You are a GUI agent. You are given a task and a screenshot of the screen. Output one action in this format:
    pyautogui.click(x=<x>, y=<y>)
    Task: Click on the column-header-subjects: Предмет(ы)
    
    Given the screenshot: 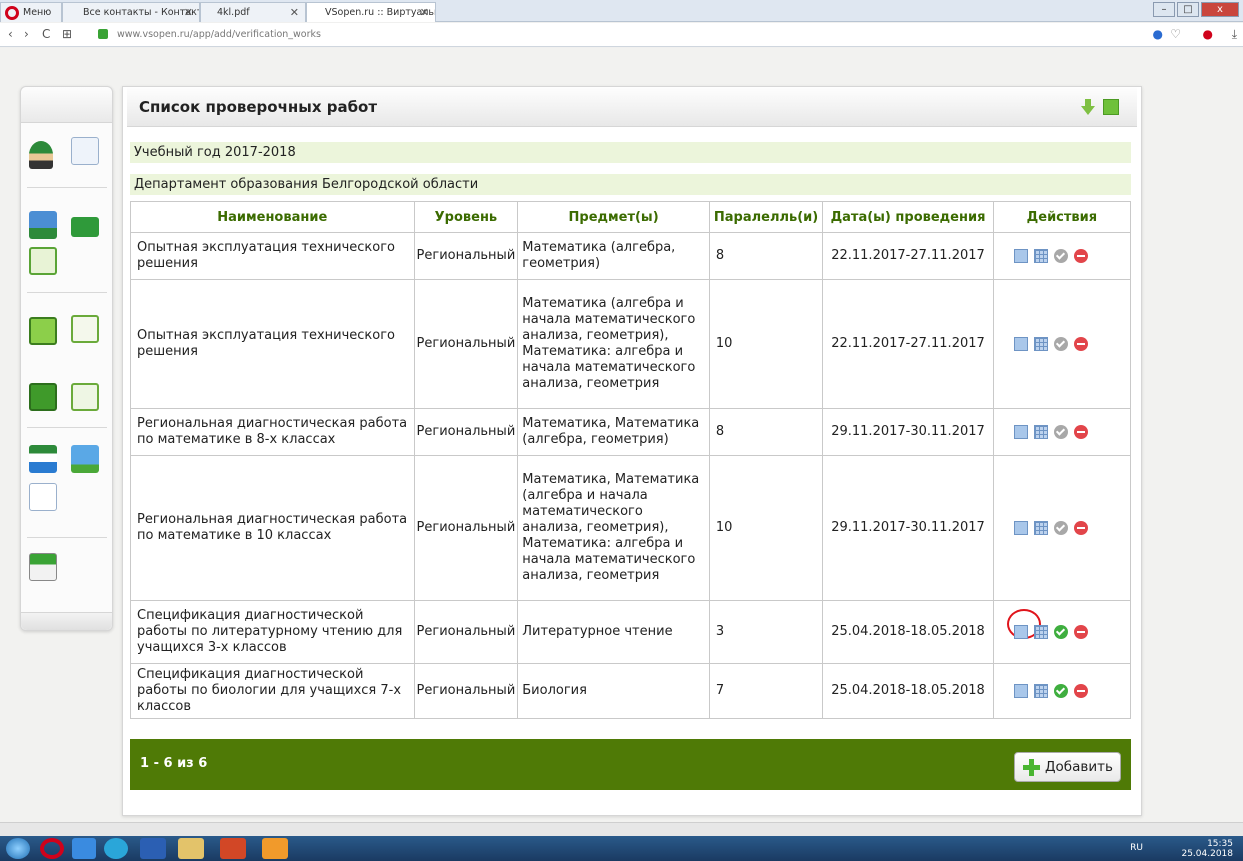 What is the action you would take?
    pyautogui.click(x=613, y=217)
    